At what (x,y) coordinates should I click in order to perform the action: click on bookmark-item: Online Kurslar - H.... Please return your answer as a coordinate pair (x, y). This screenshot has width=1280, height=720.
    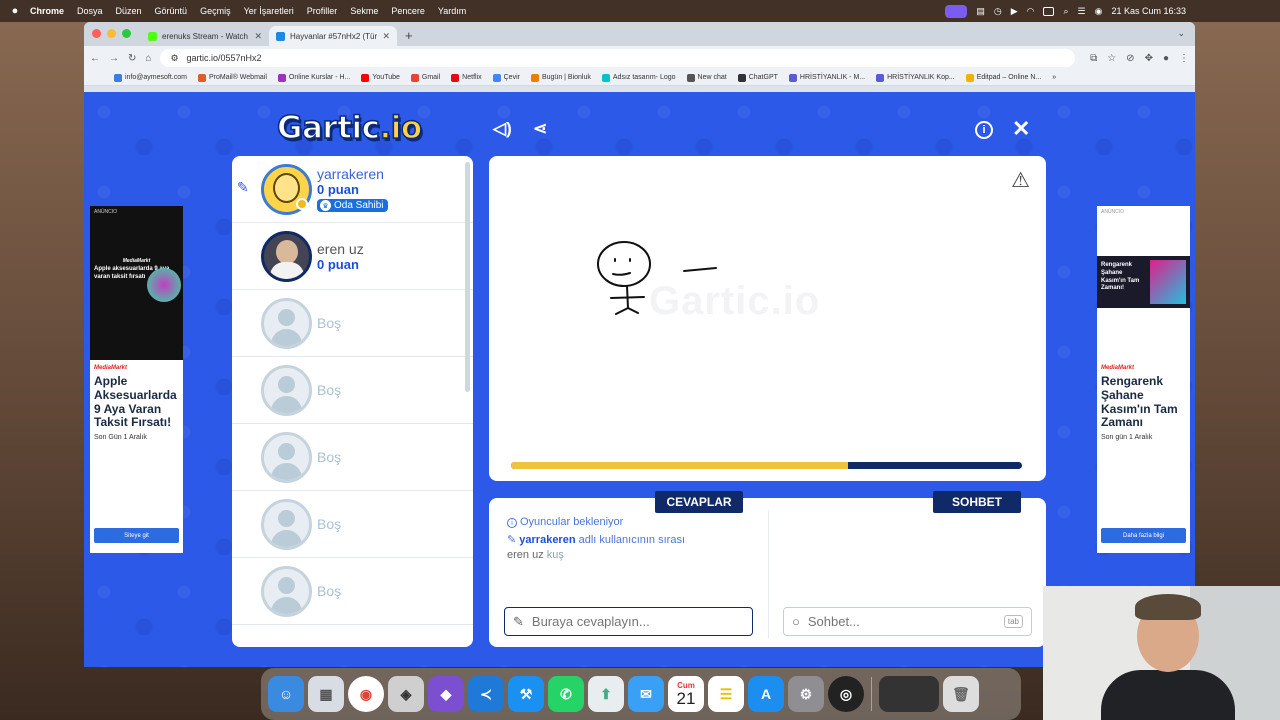
    Looking at the image, I should click on (313, 77).